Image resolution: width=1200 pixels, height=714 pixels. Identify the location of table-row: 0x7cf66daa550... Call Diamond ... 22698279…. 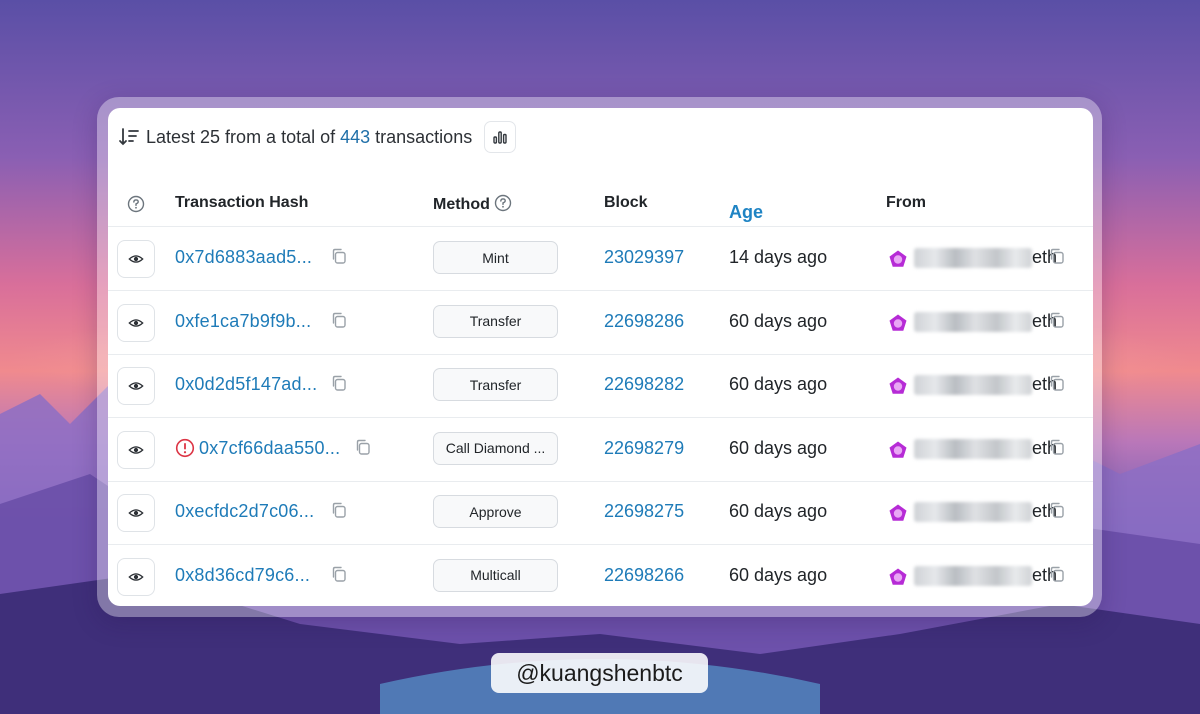
(600, 450).